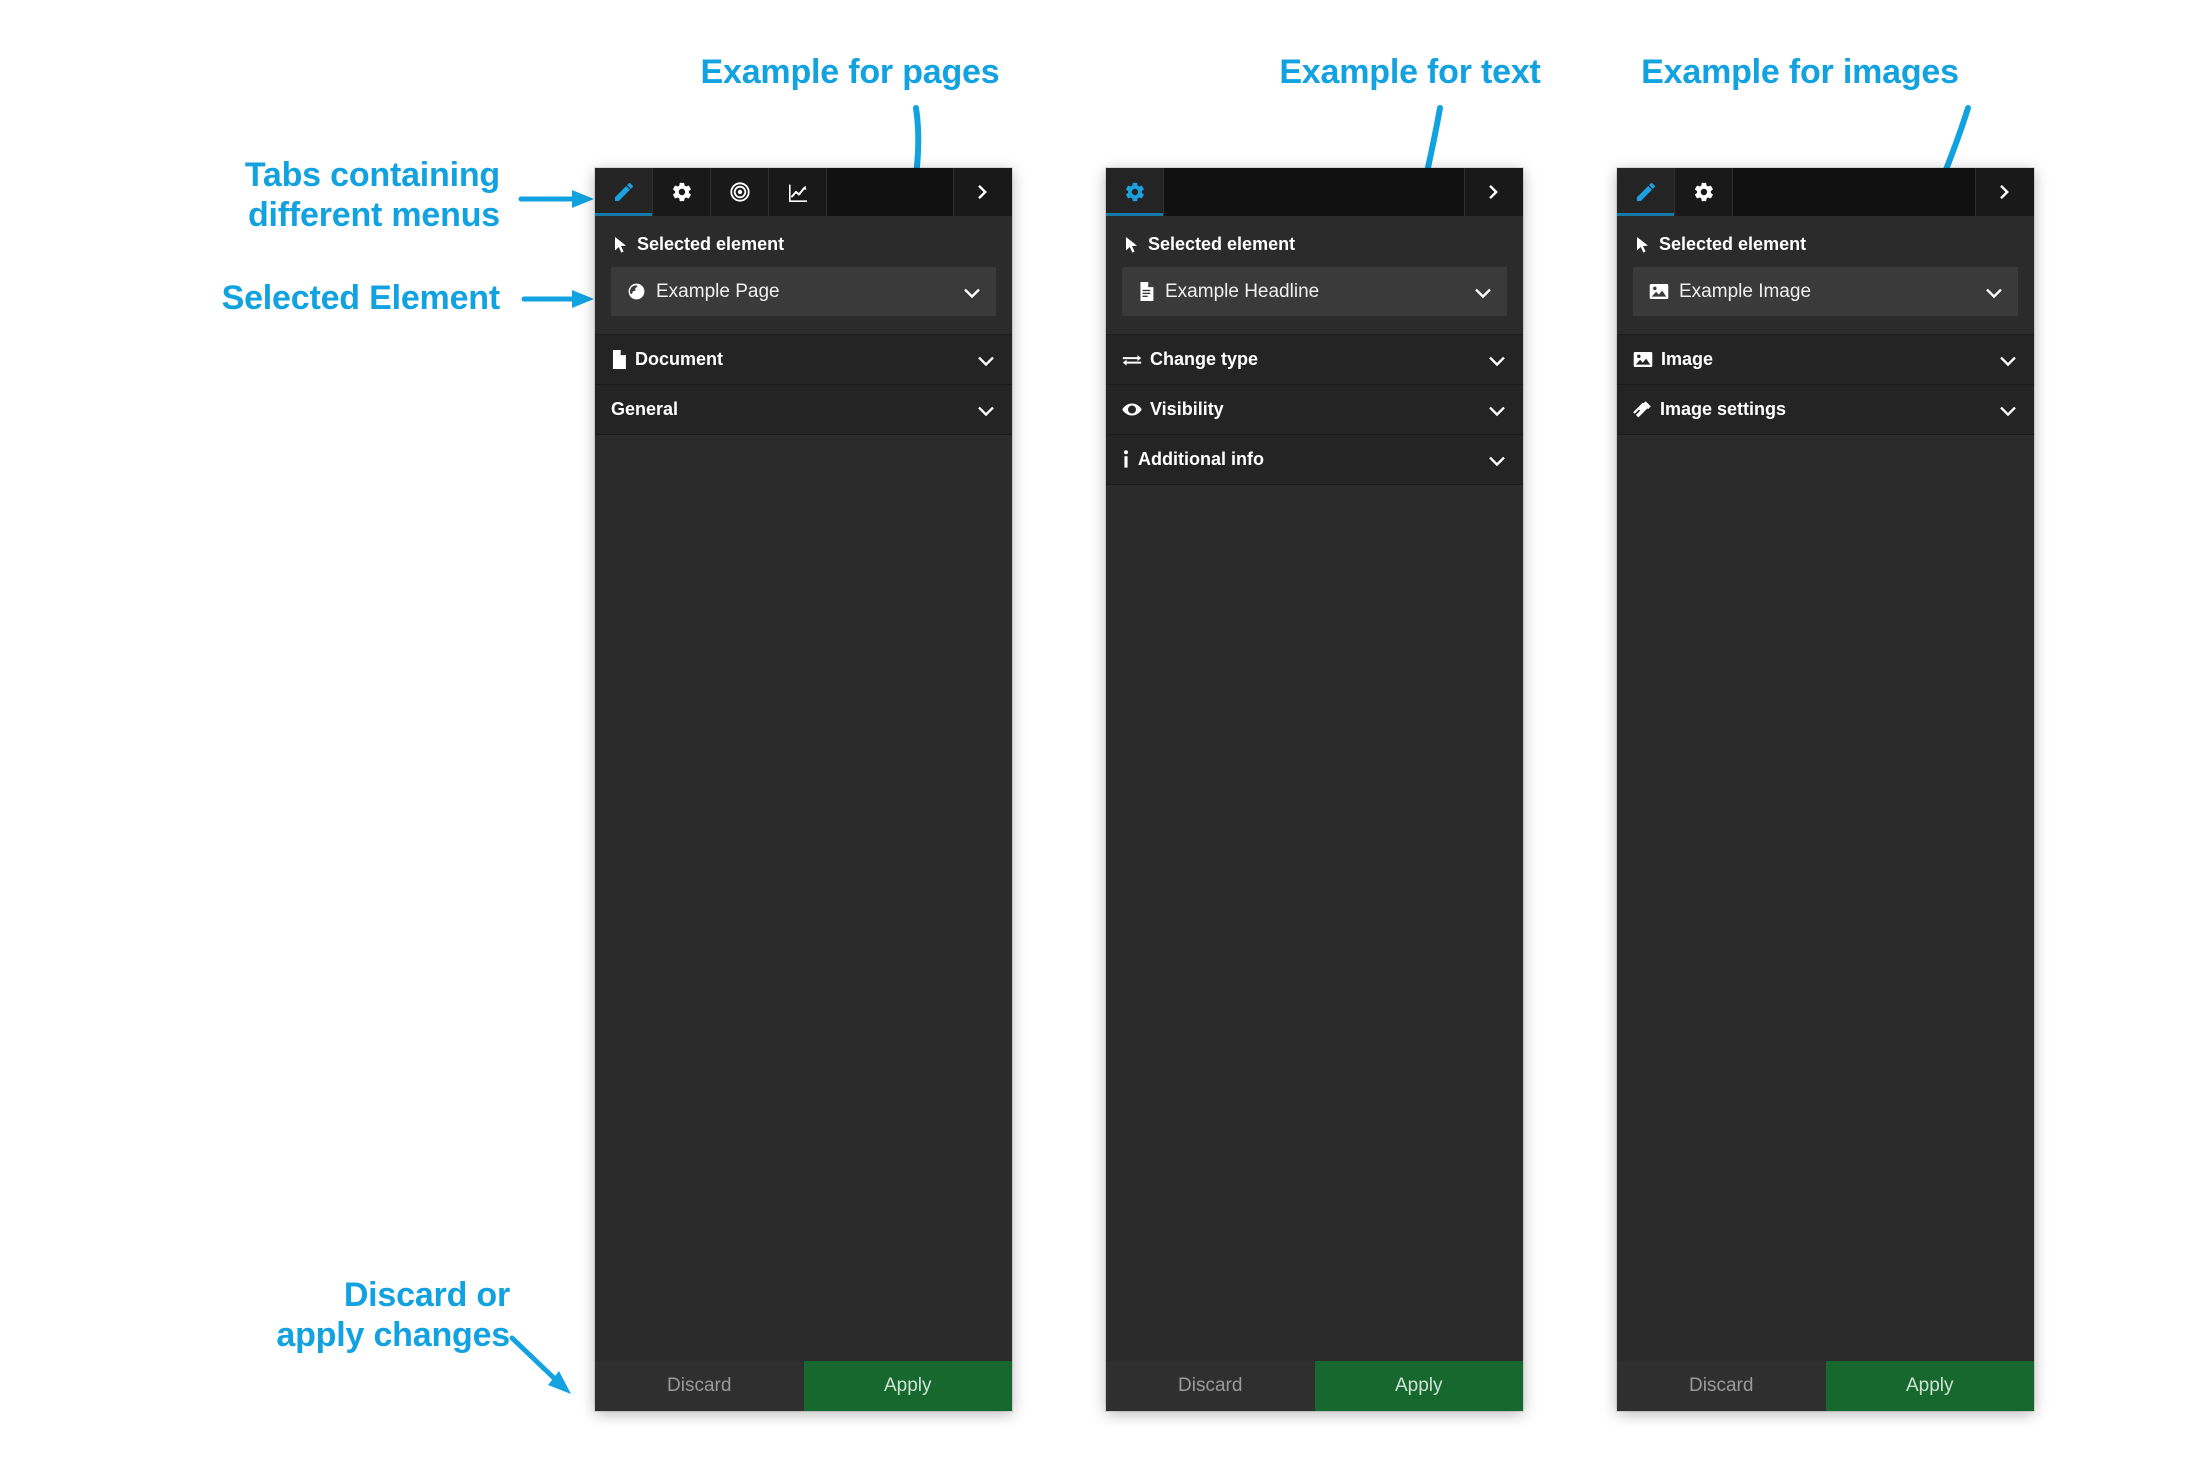 The width and height of the screenshot is (2192, 1463). I want to click on eye-icon, so click(1132, 409).